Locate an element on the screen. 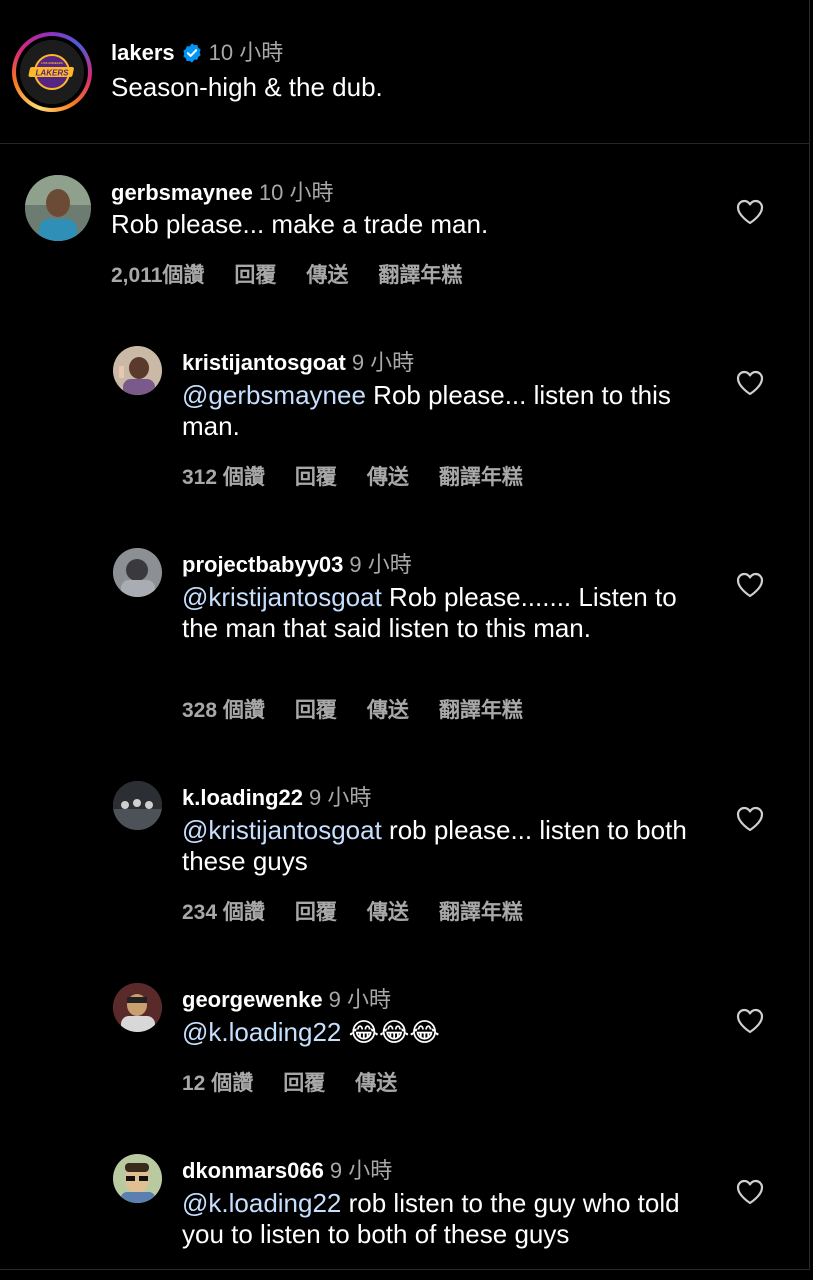 The width and height of the screenshot is (813, 1280). comment-header: k.loading22 9 小時 is located at coordinates (276, 796).